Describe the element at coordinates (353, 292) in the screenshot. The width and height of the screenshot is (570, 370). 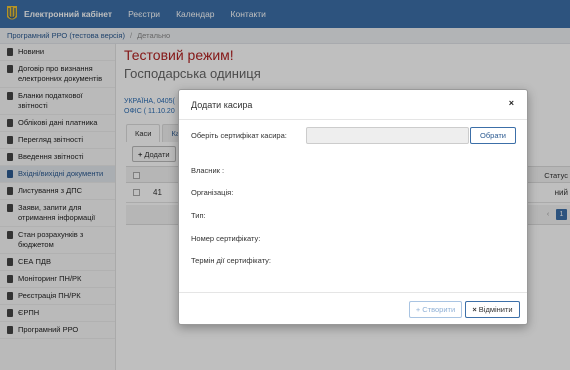
I see `modal-footer-divider` at that location.